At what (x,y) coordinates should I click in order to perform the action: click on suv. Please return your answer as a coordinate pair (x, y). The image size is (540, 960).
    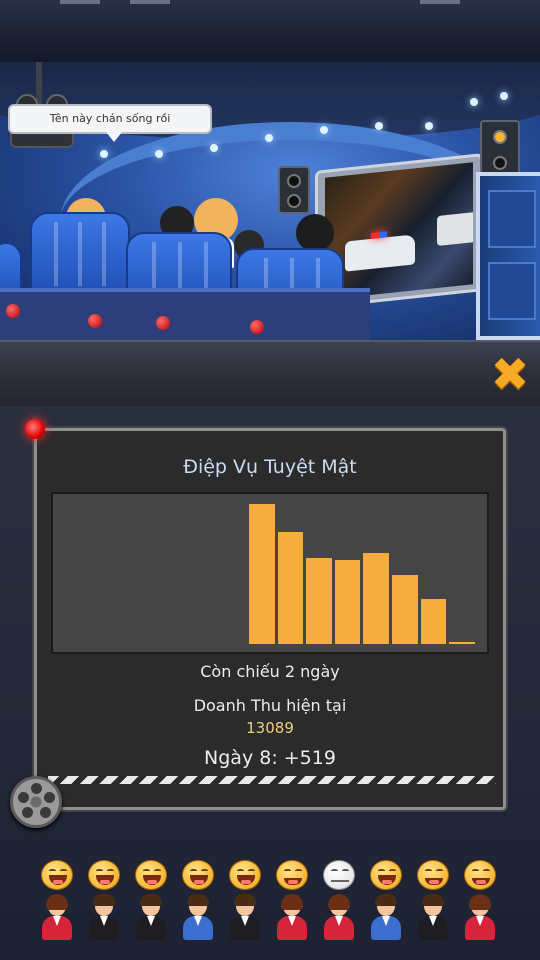
    Looking at the image, I should click on (455, 229).